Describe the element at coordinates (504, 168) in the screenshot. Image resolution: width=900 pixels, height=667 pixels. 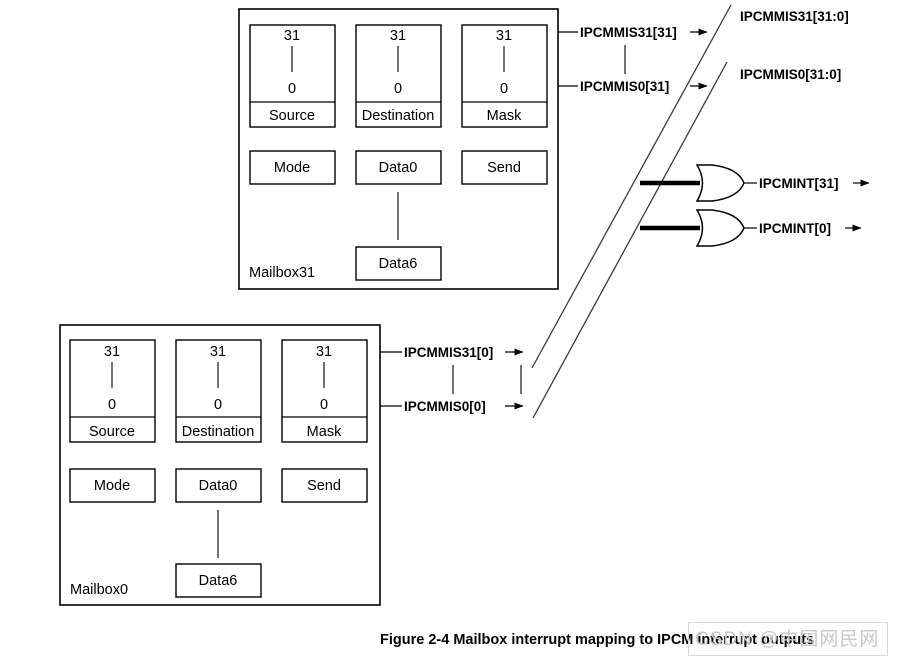
I see `mailbox31-send-label: Send` at that location.